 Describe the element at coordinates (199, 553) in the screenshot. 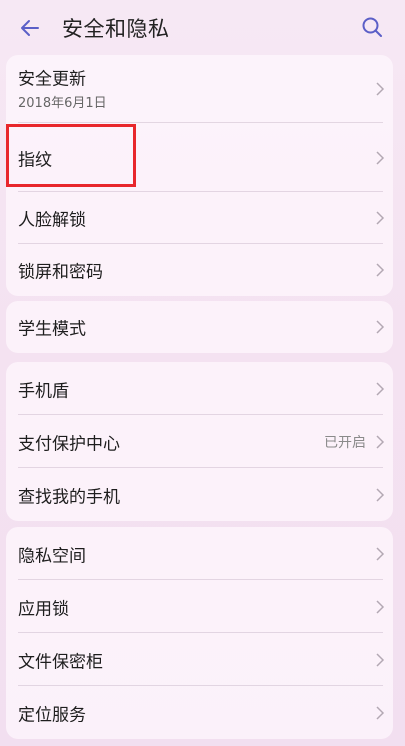

I see `settings-row-private-space: 隐私空间` at that location.